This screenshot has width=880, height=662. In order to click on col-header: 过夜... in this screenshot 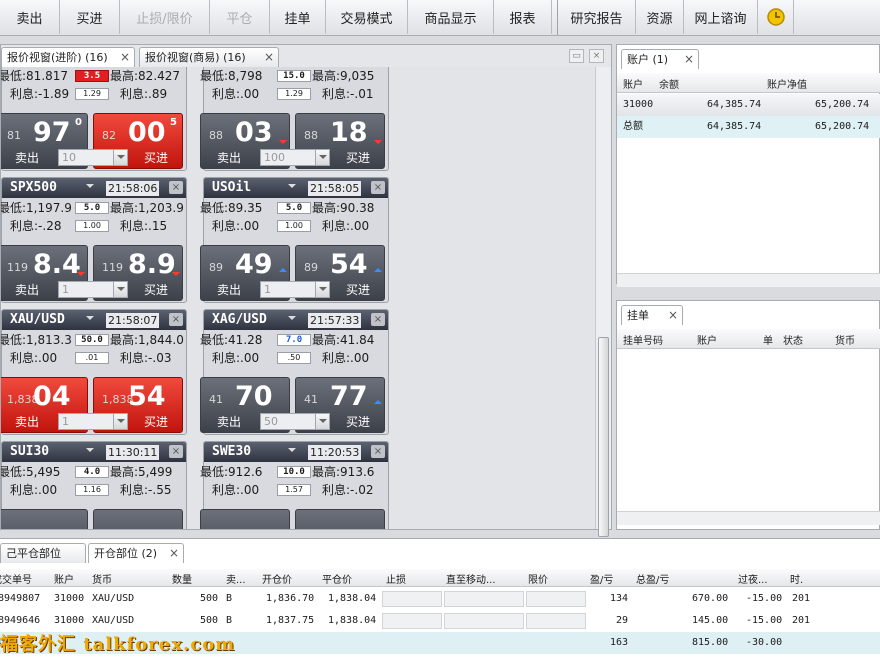, I will do `click(753, 578)`.